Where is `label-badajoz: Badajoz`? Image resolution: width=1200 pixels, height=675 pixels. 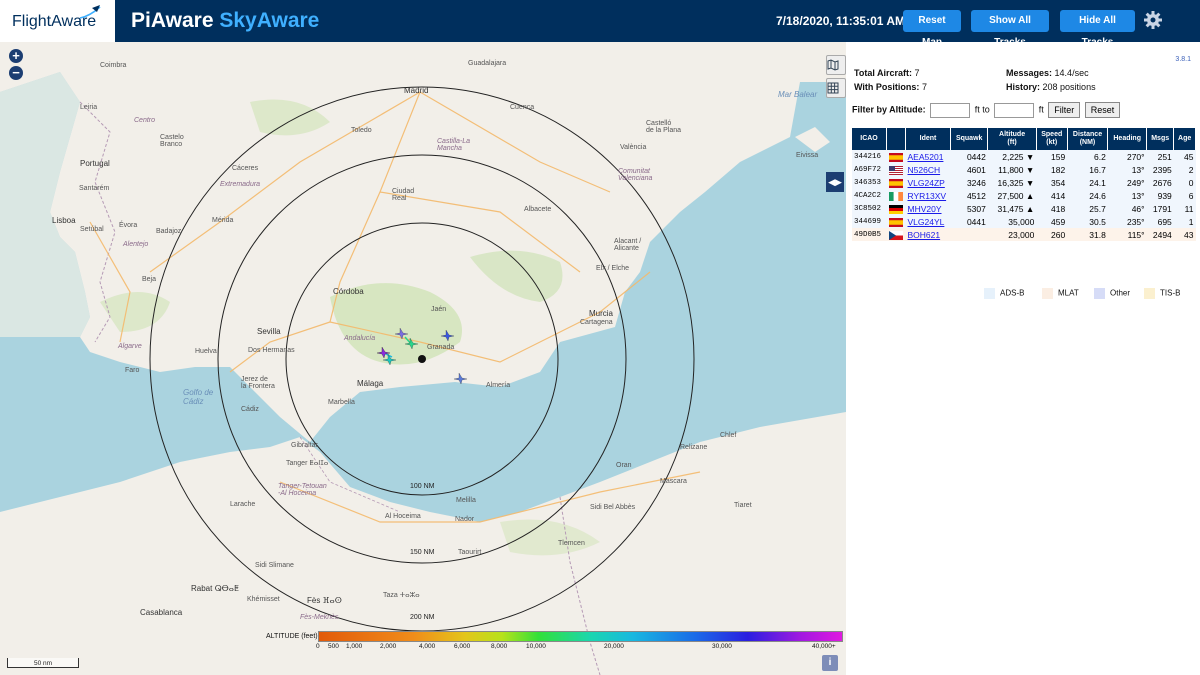
label-badajoz: Badajoz is located at coordinates (169, 231).